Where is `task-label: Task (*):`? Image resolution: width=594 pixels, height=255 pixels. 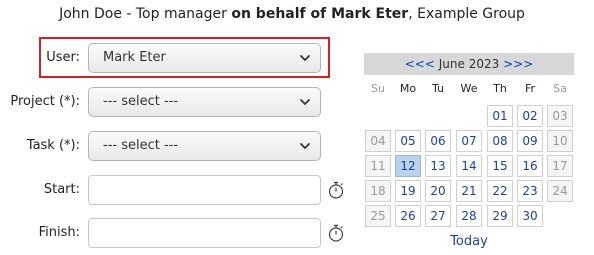 task-label: Task (*): is located at coordinates (53, 145).